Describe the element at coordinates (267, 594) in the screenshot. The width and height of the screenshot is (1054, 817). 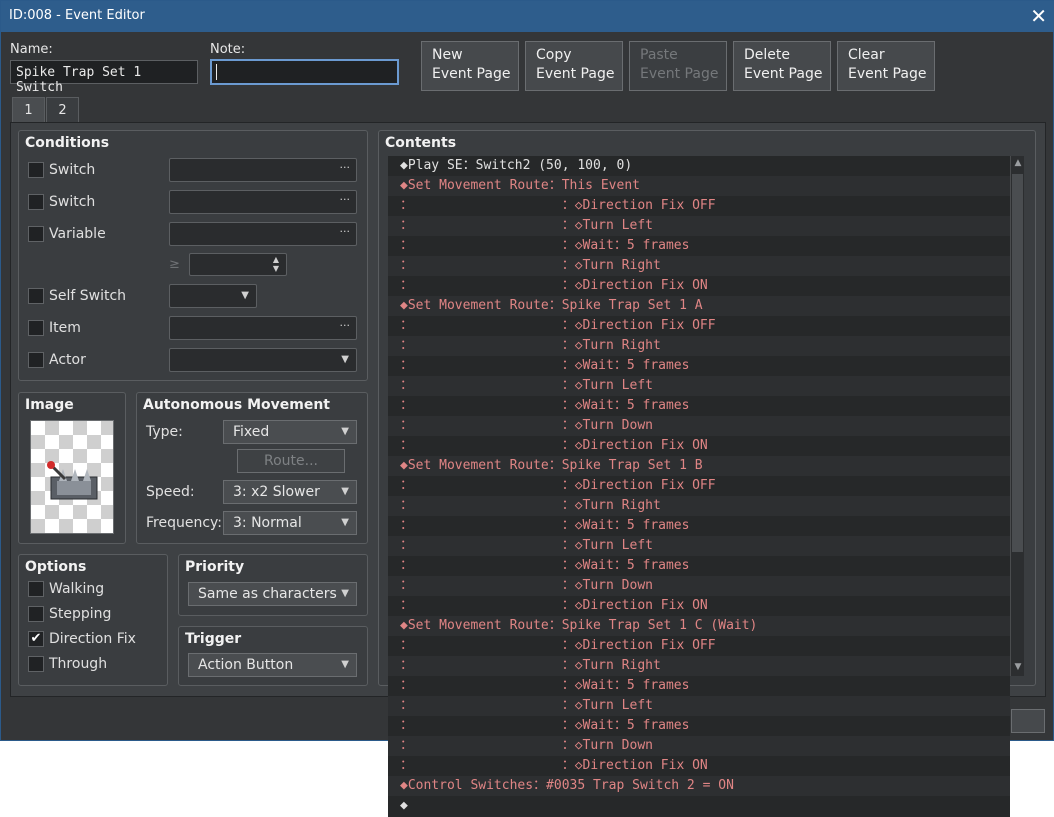
I see `priority-value: Same as characters` at that location.